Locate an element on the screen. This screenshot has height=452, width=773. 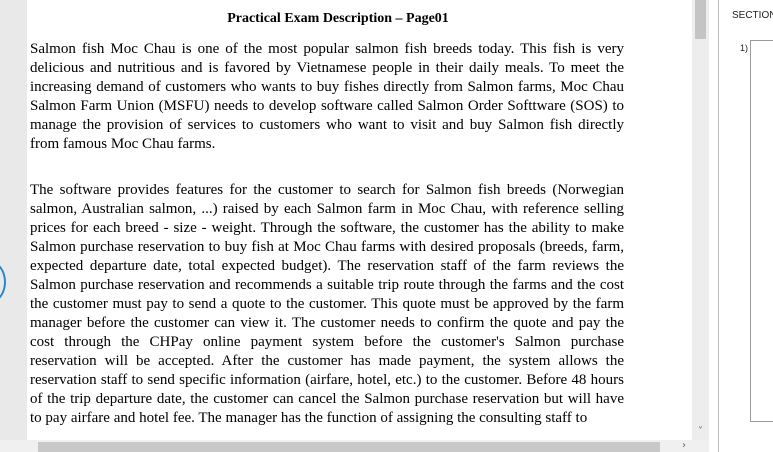
answer-textbox is located at coordinates (761, 231).